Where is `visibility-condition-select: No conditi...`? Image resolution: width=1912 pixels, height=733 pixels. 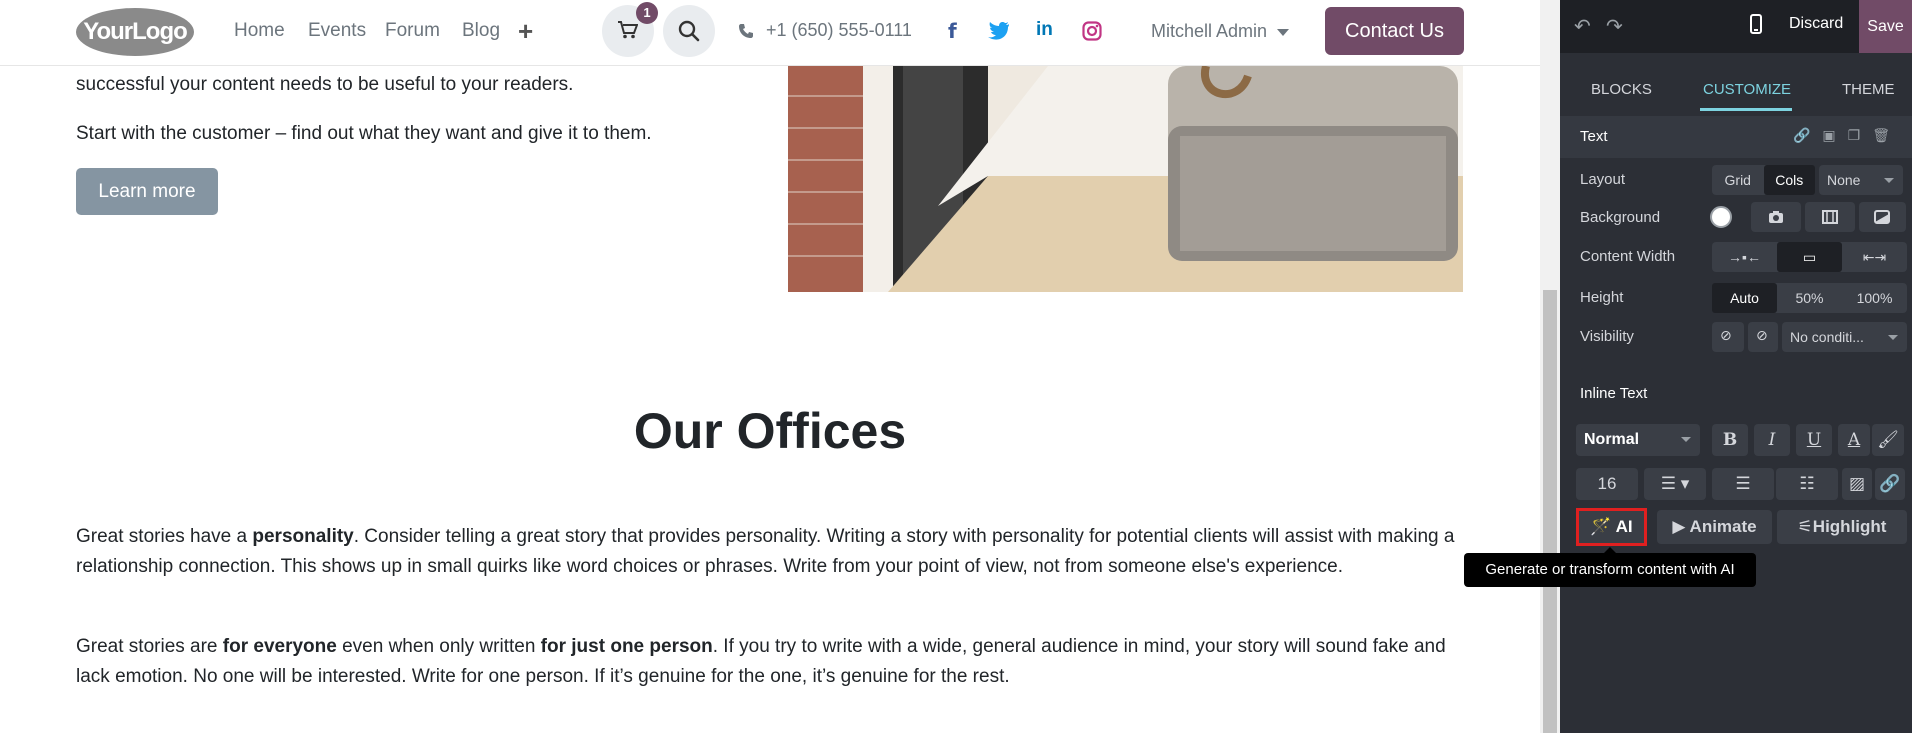 visibility-condition-select: No conditi... is located at coordinates (1844, 337).